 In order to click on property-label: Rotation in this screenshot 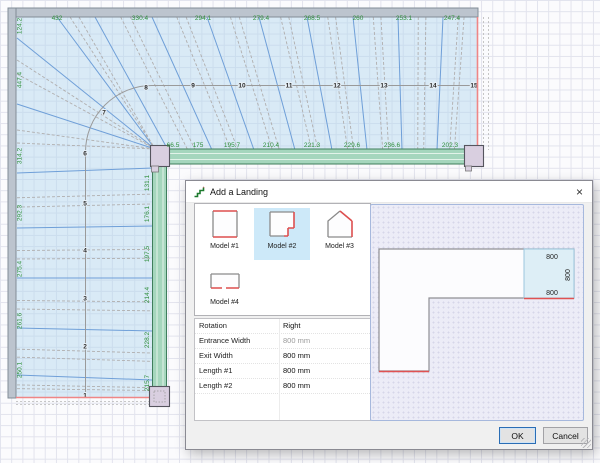, I will do `click(213, 325)`.